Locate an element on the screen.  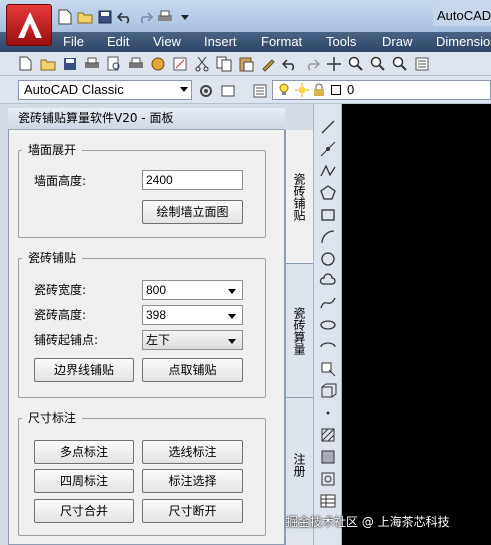
watermark: 掘金技术社区 @ 上海茶芯科技 is located at coordinates (368, 522).